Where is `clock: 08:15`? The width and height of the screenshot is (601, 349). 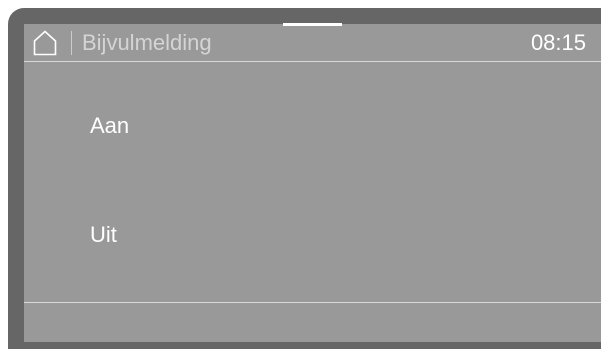
clock: 08:15 is located at coordinates (558, 42).